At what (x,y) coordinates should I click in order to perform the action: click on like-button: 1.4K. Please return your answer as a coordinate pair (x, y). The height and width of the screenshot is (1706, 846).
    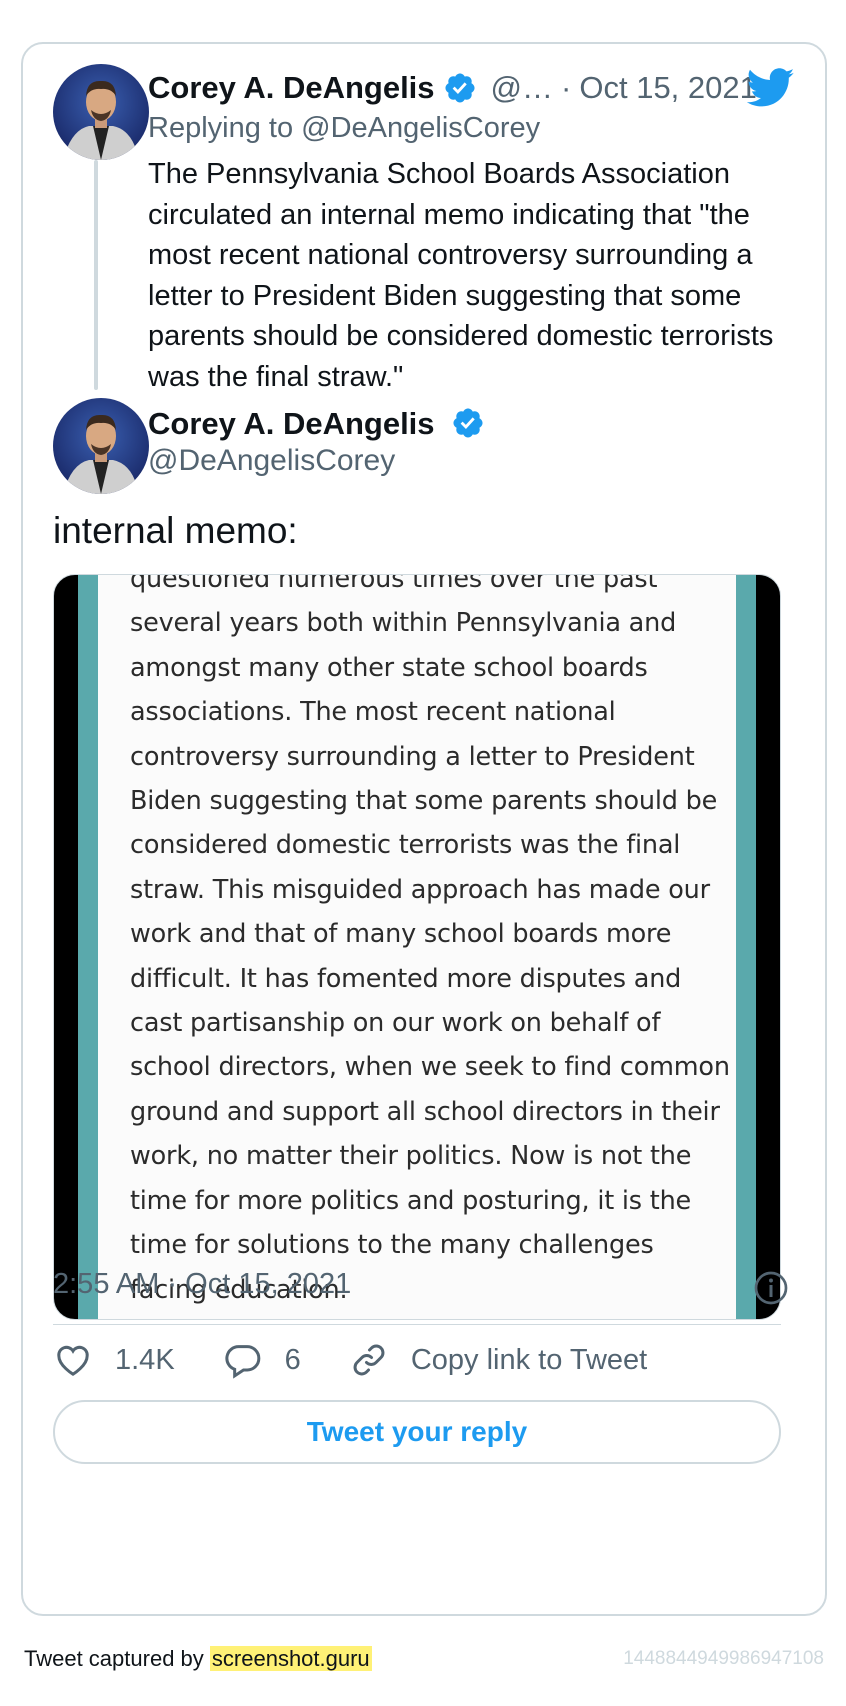
    Looking at the image, I should click on (114, 1360).